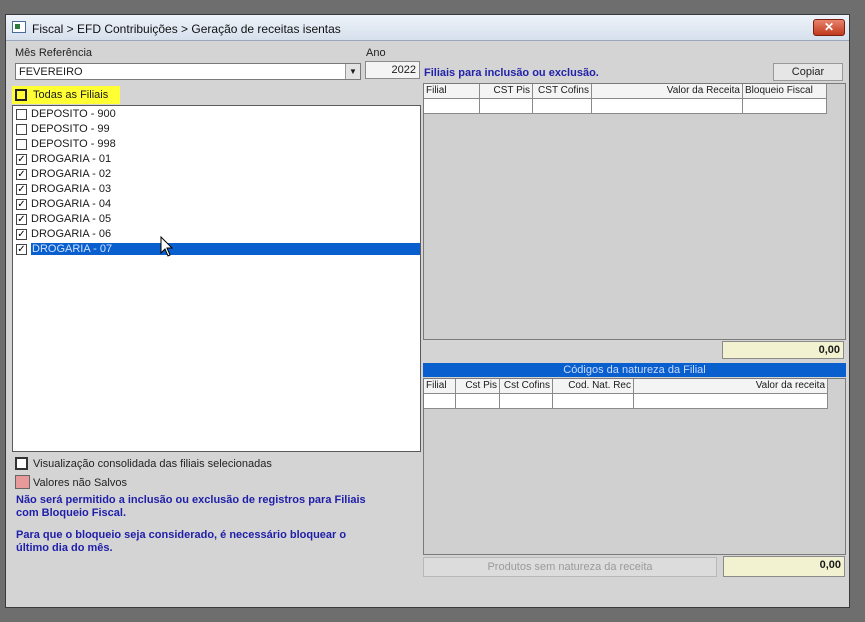  What do you see at coordinates (21, 463) in the screenshot?
I see `visualizacao-checkbox` at bounding box center [21, 463].